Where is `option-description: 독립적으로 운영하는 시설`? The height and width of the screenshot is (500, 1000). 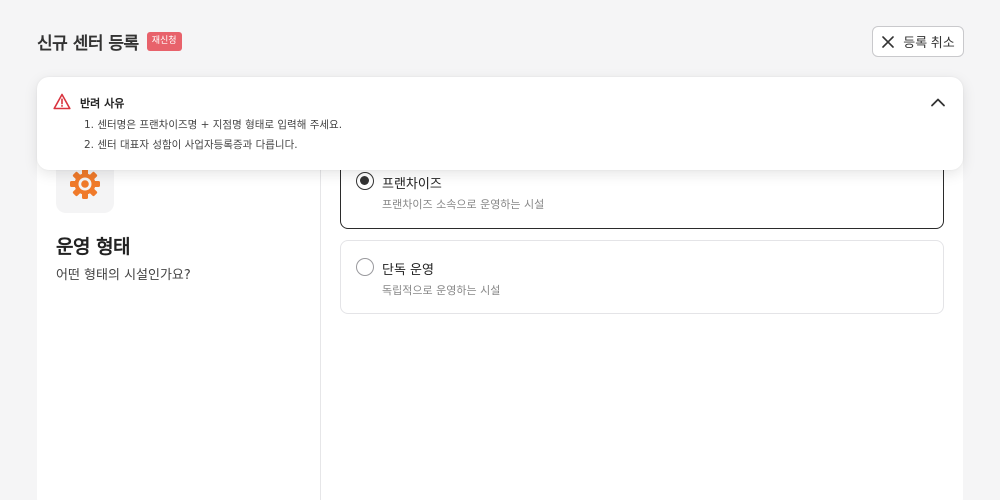 option-description: 독립적으로 운영하는 시설 is located at coordinates (441, 290).